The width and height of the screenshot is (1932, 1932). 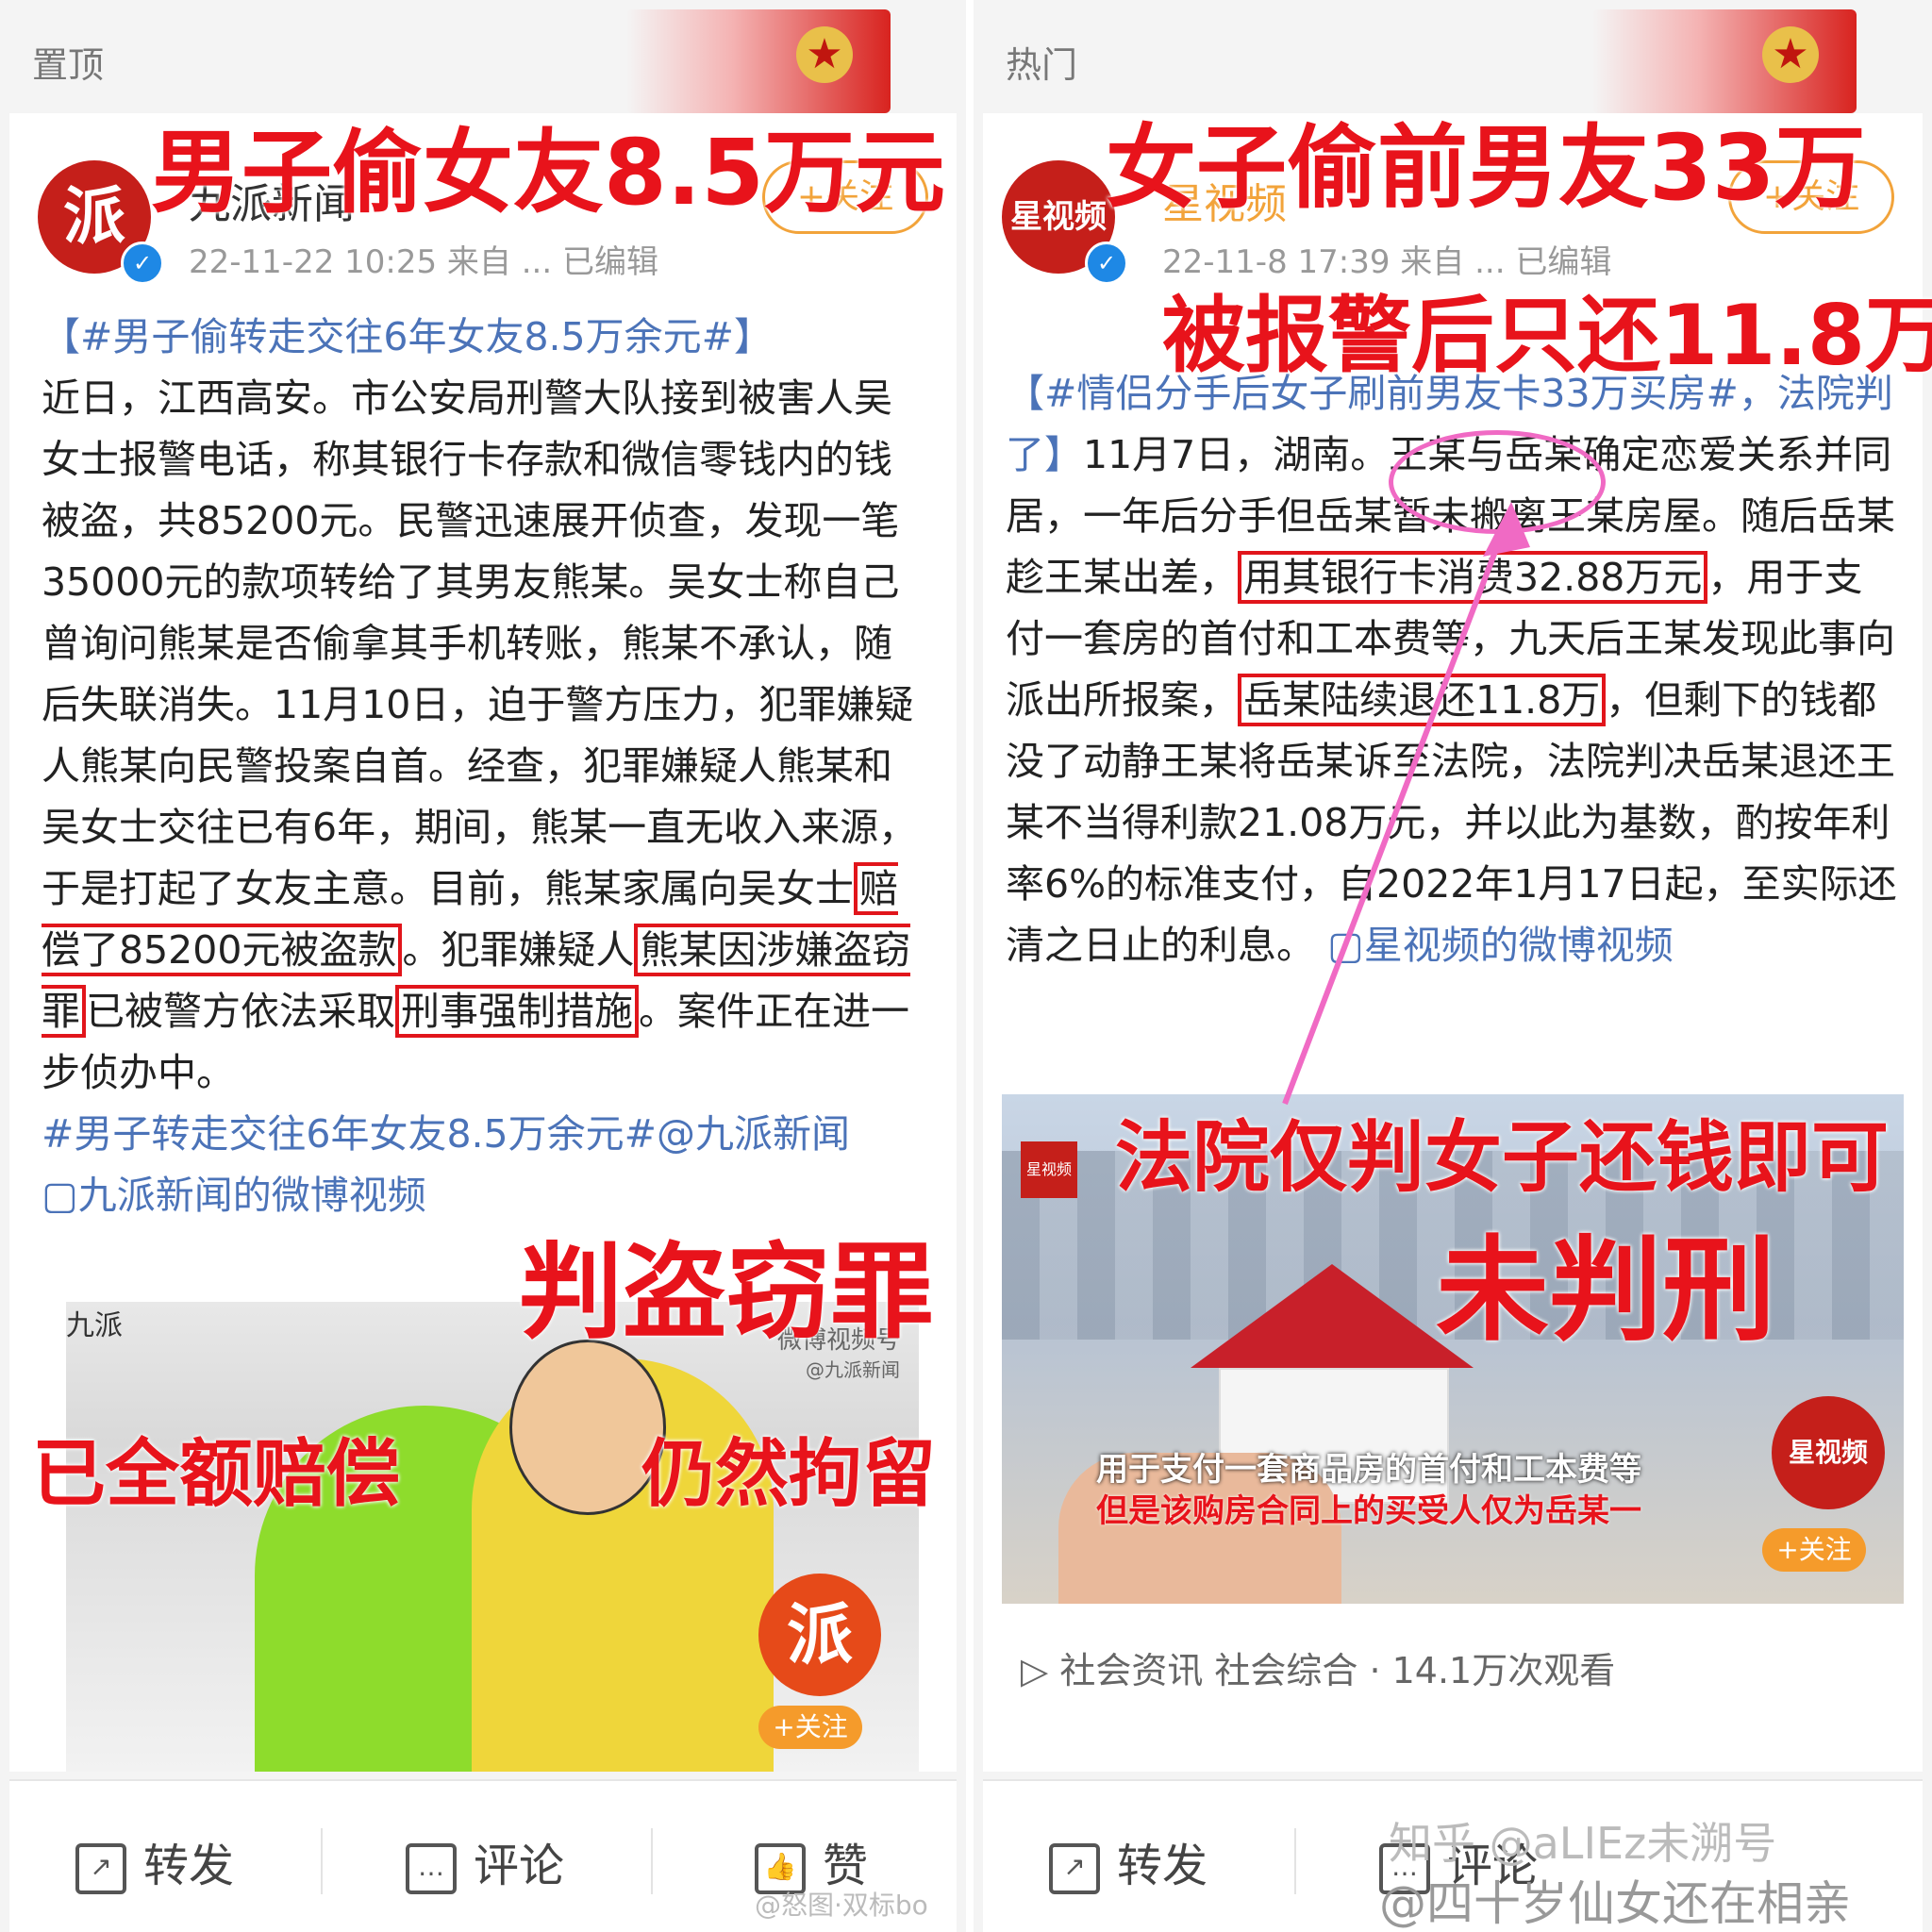 I want to click on overlay-theft-crime: 判盗窃罪, so click(x=726, y=1292).